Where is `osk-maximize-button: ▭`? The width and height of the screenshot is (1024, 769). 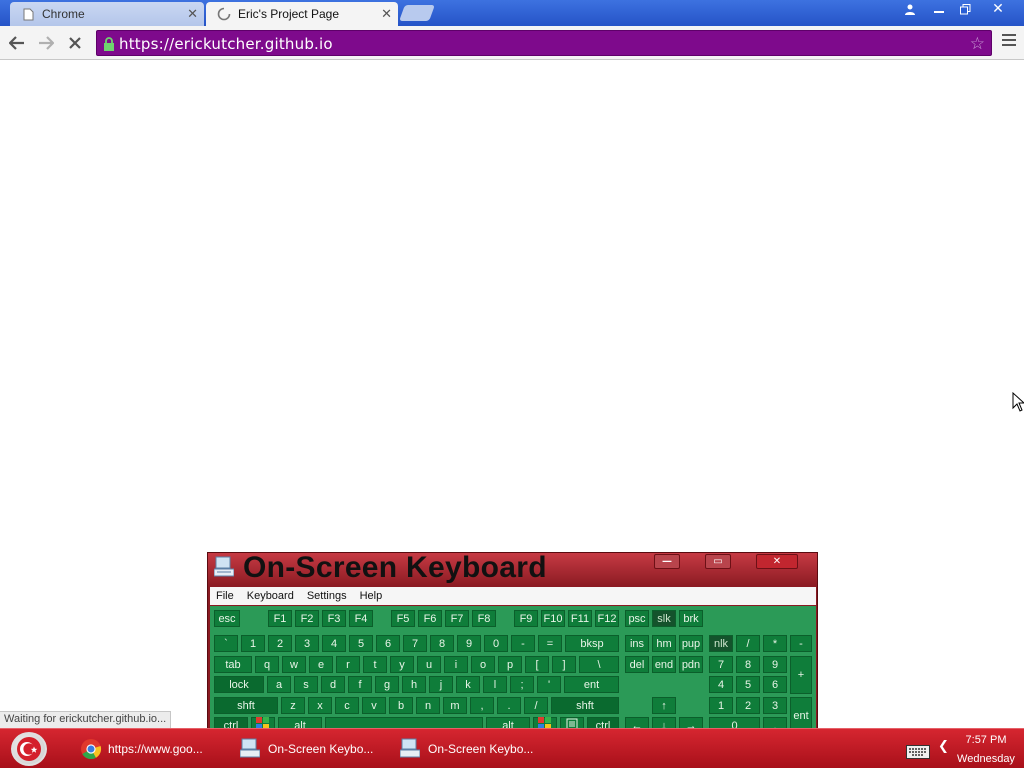 osk-maximize-button: ▭ is located at coordinates (718, 561).